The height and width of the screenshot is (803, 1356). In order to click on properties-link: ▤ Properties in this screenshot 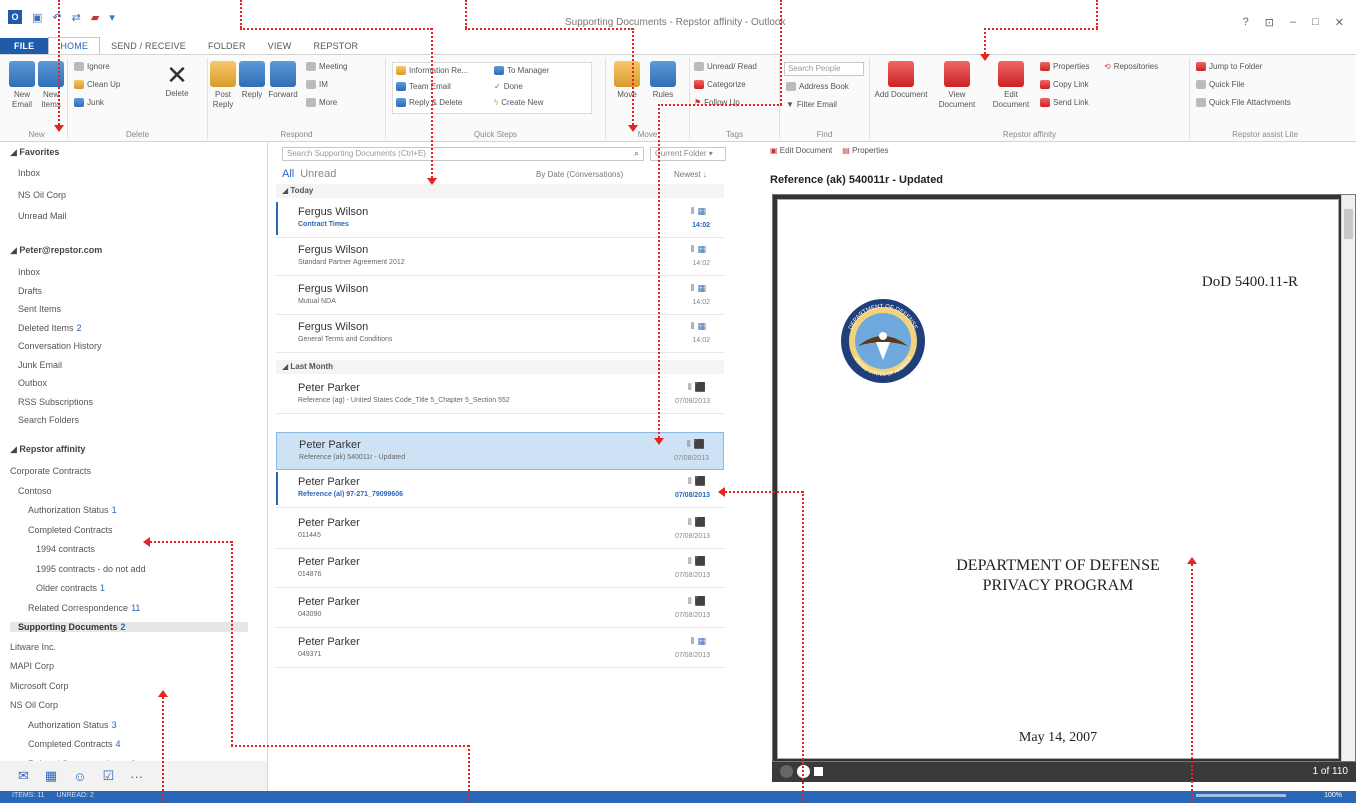, I will do `click(865, 150)`.